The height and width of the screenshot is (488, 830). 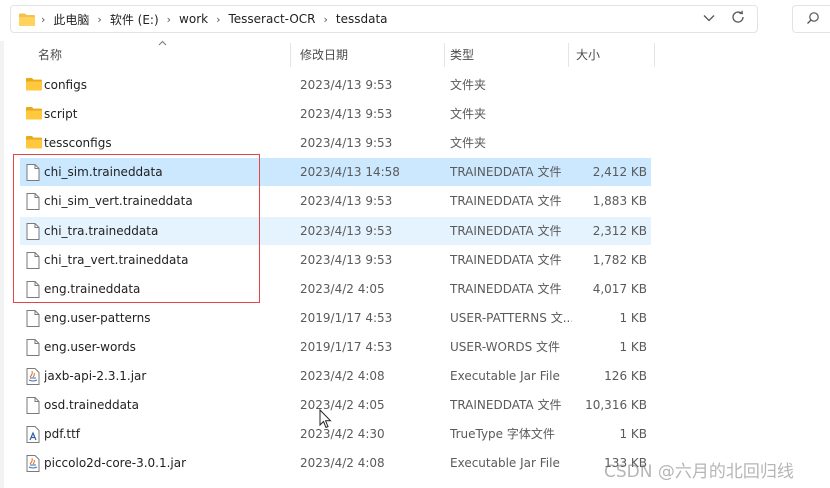 What do you see at coordinates (619, 230) in the screenshot?
I see `file-size: 2,312 KB` at bounding box center [619, 230].